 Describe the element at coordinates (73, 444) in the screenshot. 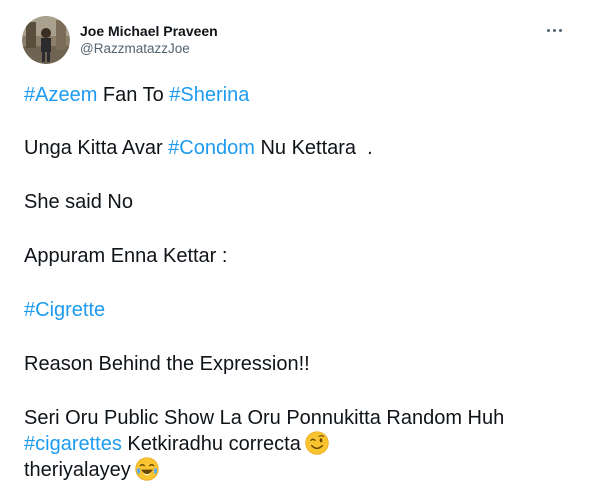

I see `hashtag-cigarettes: #cigarettes` at that location.